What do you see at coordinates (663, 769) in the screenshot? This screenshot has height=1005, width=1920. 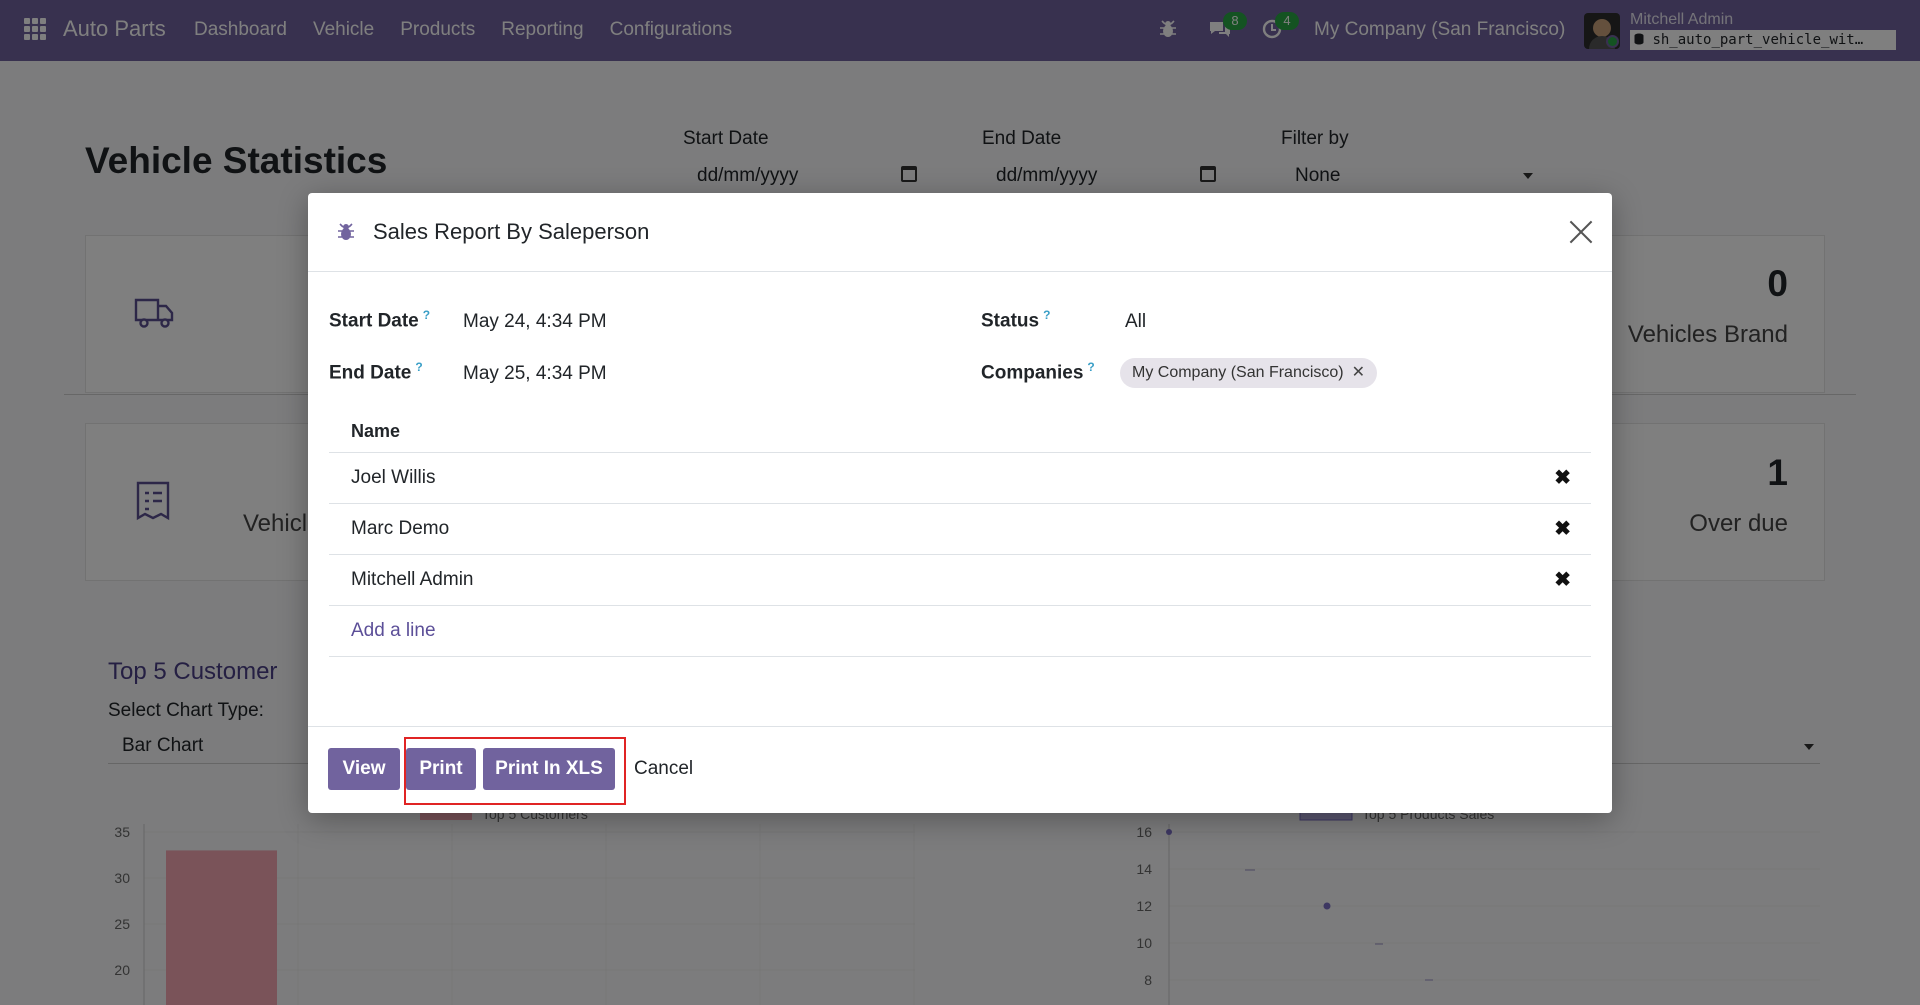 I see `cancel-button: Cancel` at bounding box center [663, 769].